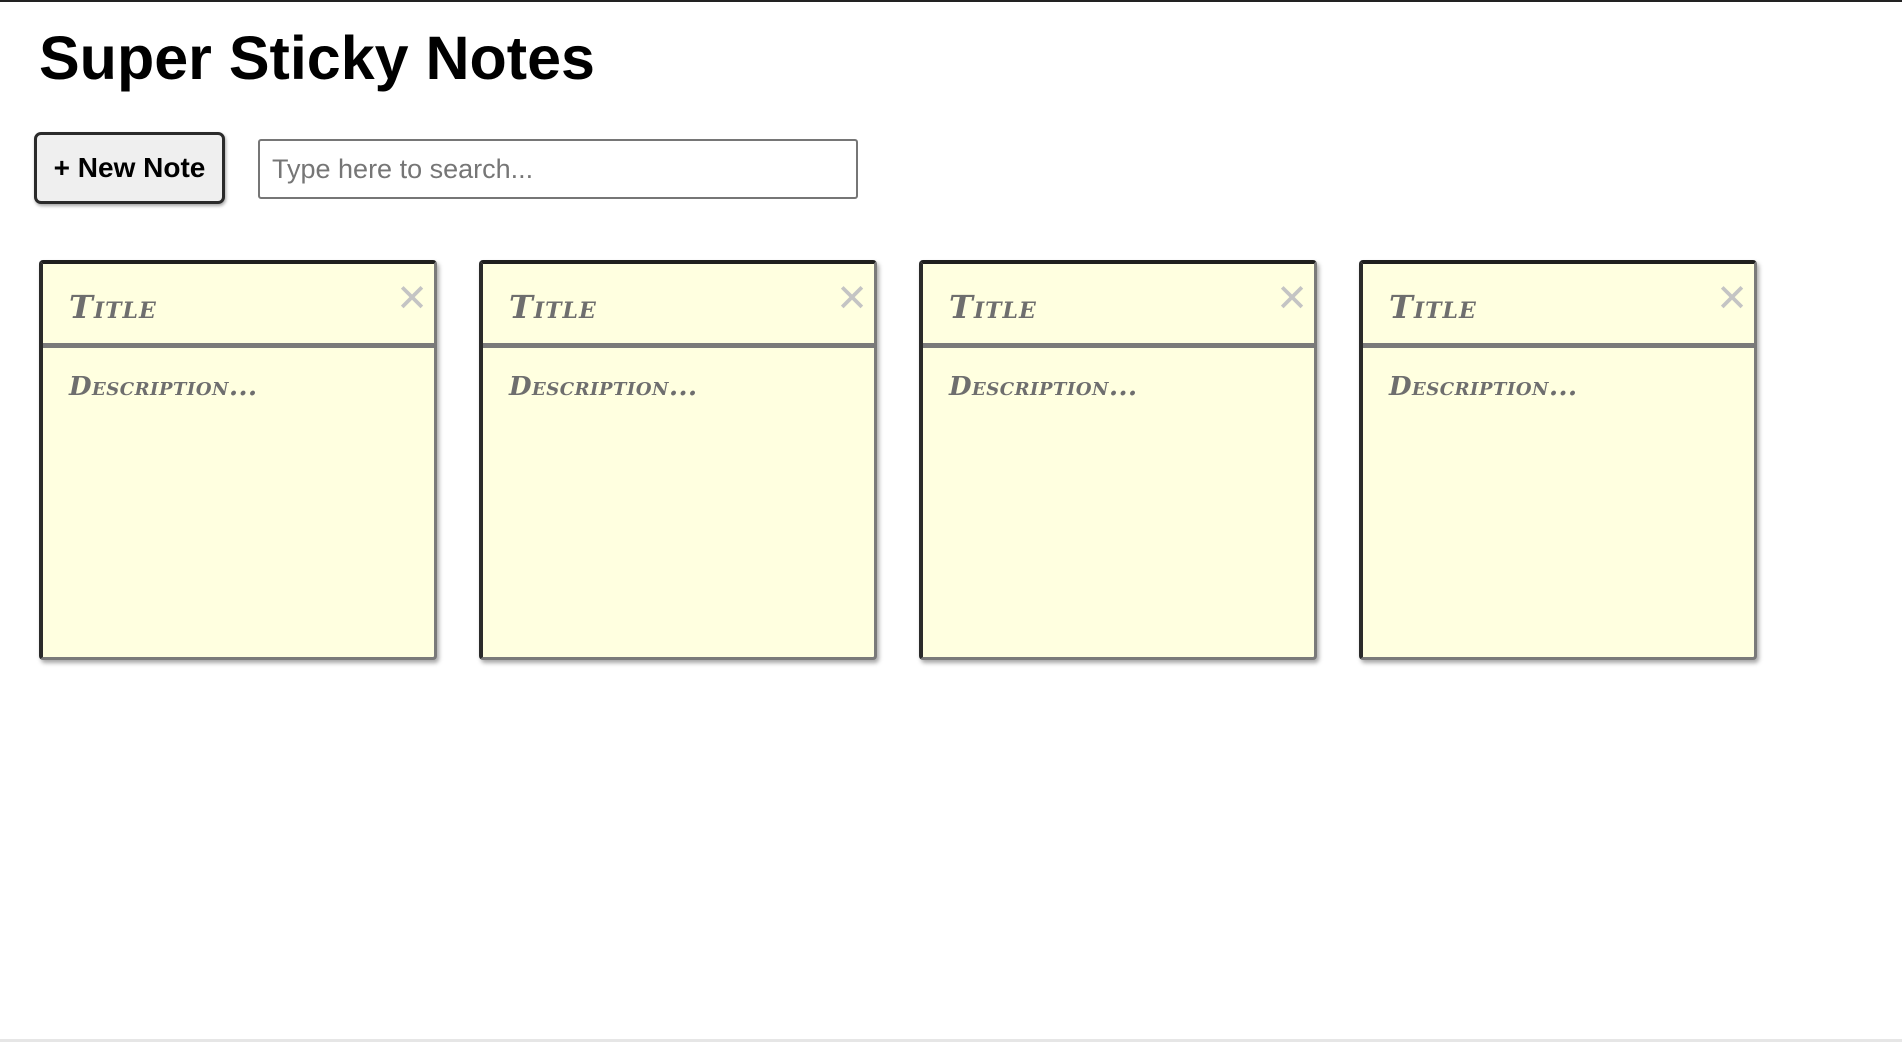 The width and height of the screenshot is (1902, 1042). What do you see at coordinates (558, 169) in the screenshot?
I see `search-input` at bounding box center [558, 169].